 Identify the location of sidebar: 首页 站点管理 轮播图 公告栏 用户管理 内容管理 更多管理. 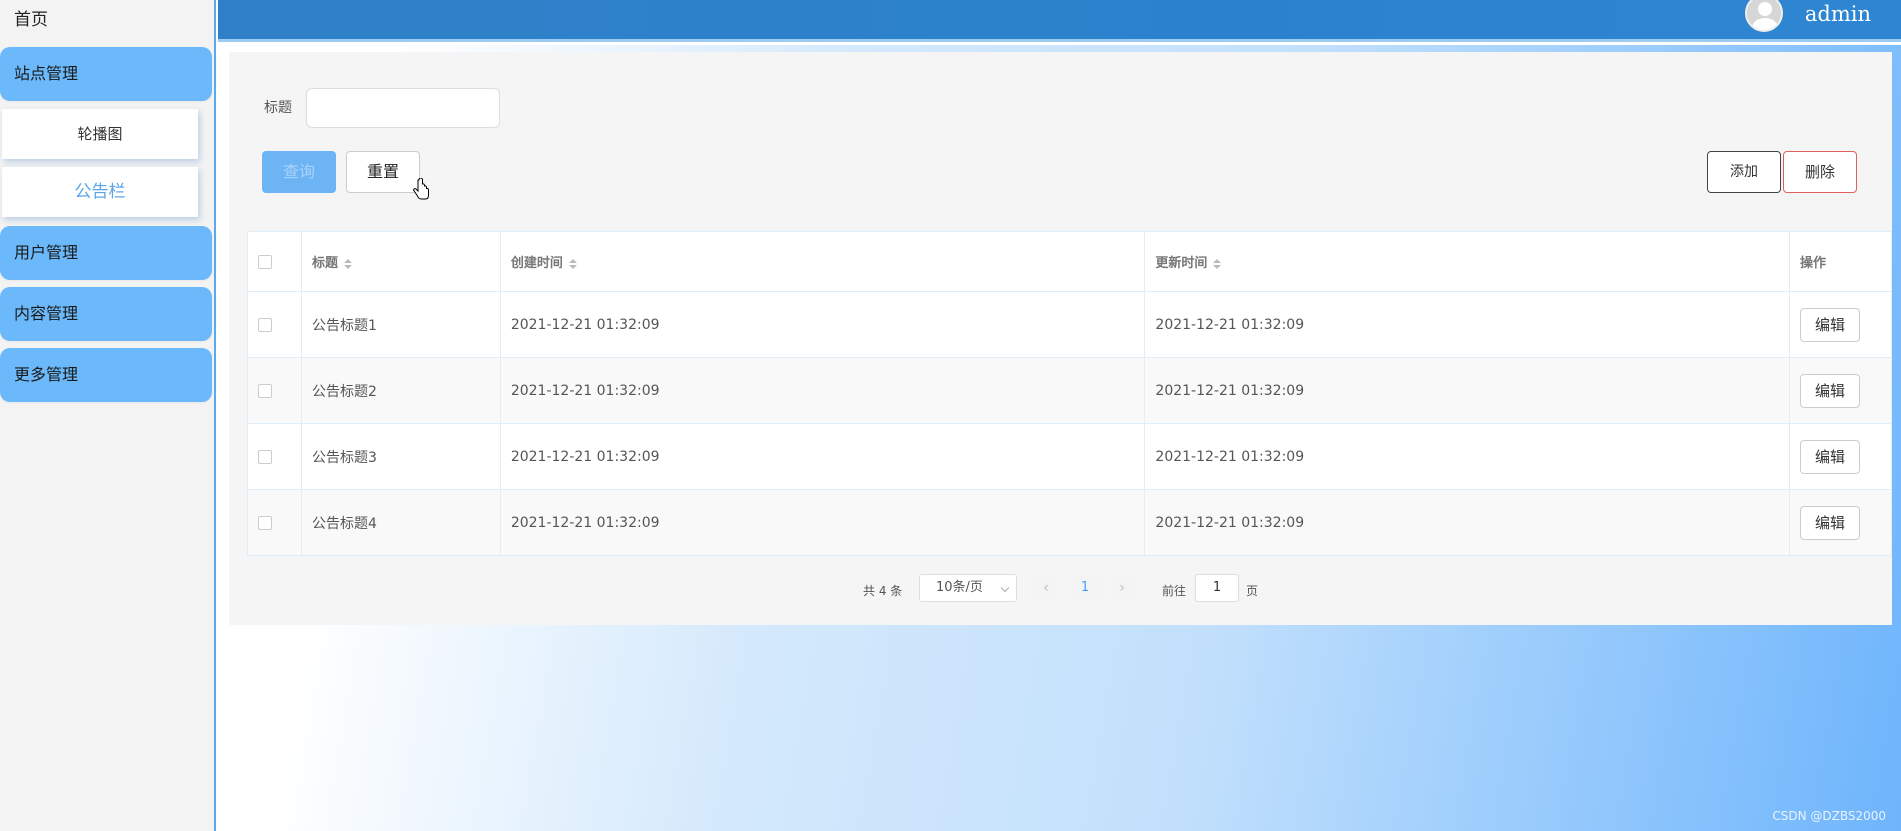
(108, 415).